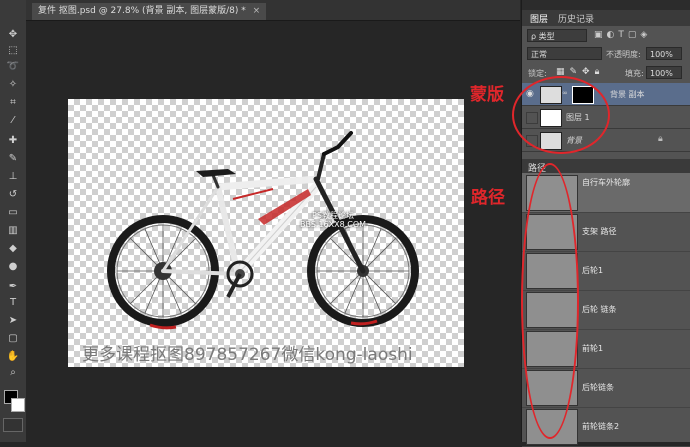  I want to click on eraser-tool-icon: ▭, so click(13, 213).